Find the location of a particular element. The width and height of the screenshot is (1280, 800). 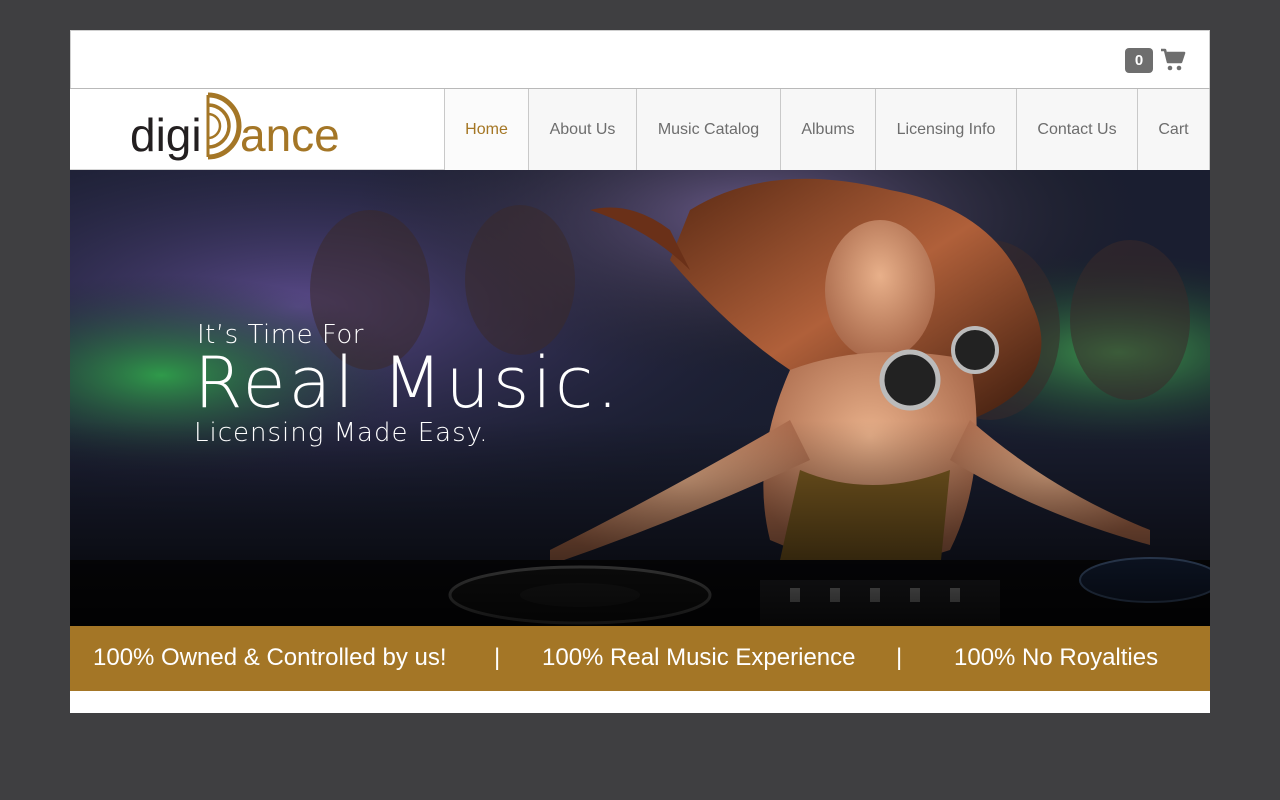

feature-real-music: 100% Real Music Experience is located at coordinates (699, 657).